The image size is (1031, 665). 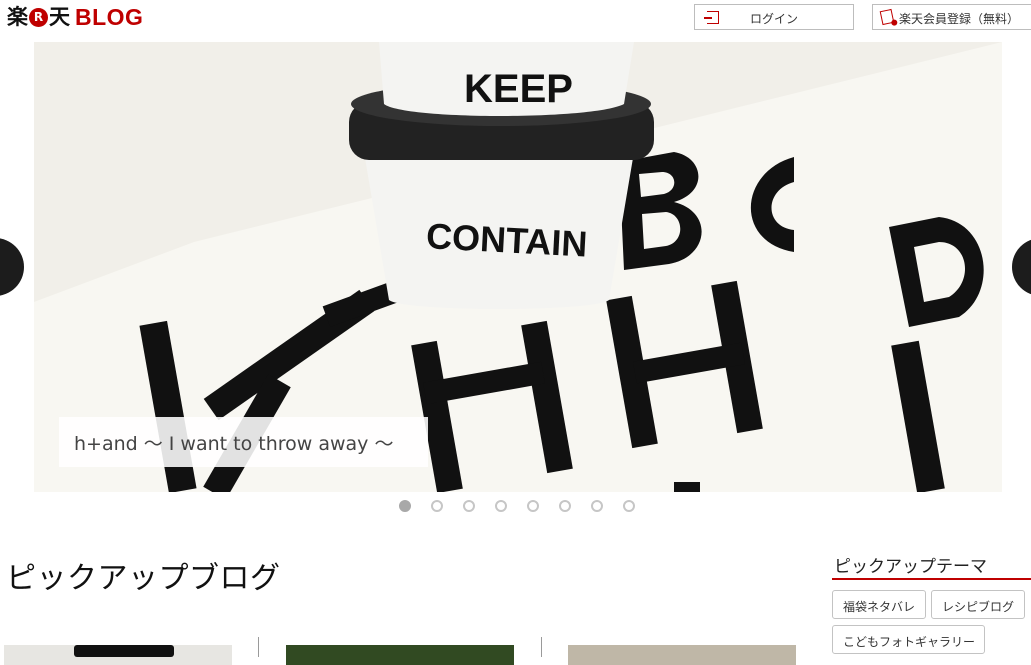 I want to click on header: 楽 R 天 BLOG ログイン 楽天会員登録（無料）, so click(x=515, y=20).